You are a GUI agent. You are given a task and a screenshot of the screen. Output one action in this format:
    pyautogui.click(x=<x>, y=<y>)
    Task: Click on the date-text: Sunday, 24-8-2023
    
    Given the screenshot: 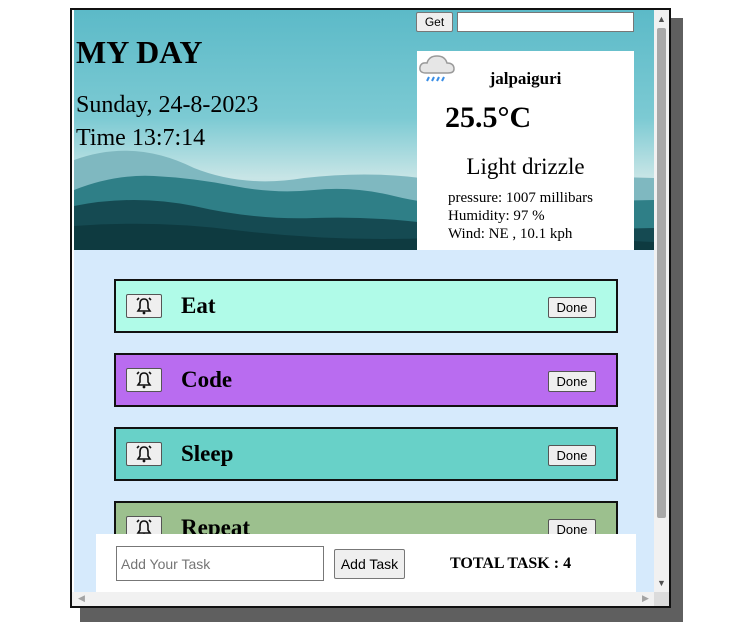 What is the action you would take?
    pyautogui.click(x=167, y=105)
    